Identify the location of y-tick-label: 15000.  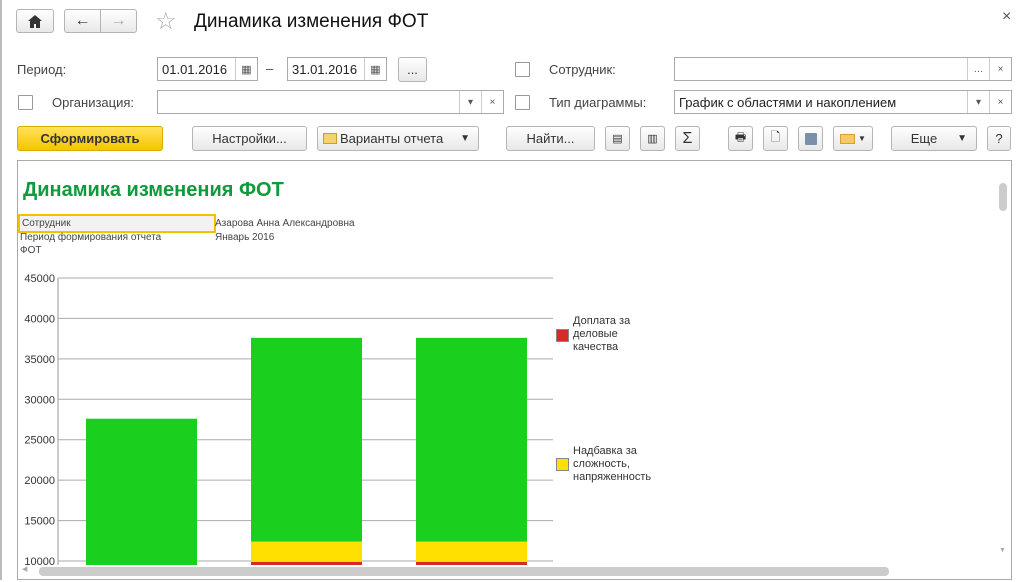
(39, 522).